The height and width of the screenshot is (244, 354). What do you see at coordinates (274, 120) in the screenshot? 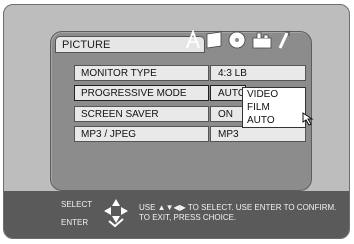
I see `dropdown-option-auto: AUTO` at bounding box center [274, 120].